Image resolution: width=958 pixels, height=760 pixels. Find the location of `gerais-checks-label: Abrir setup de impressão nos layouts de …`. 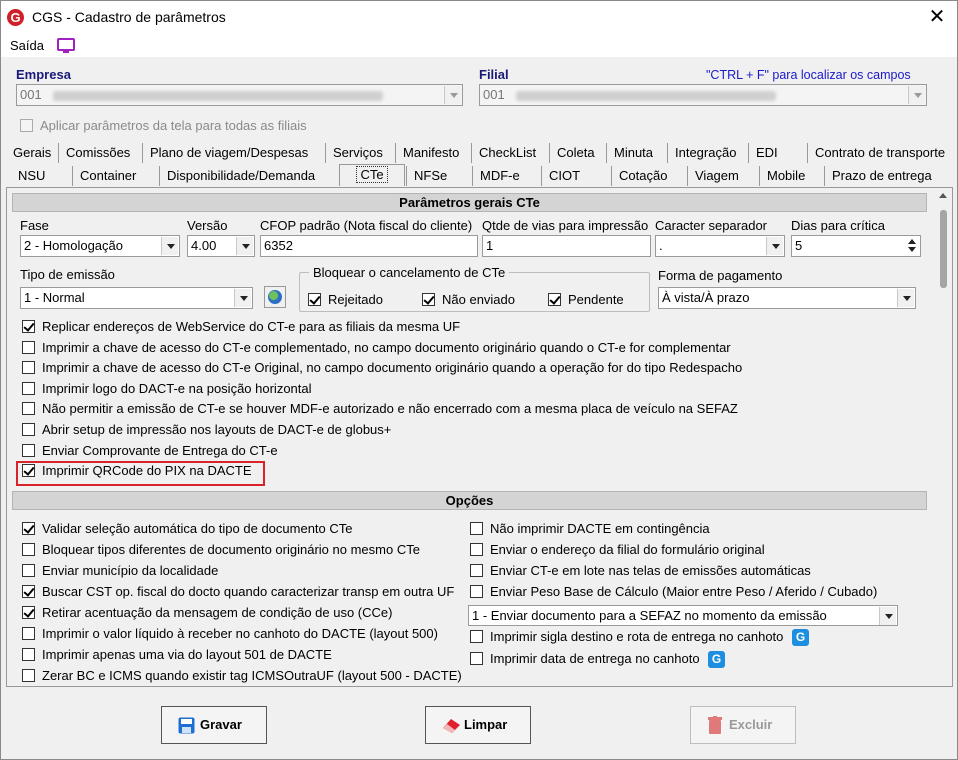

gerais-checks-label: Abrir setup de impressão nos layouts de … is located at coordinates (217, 429).